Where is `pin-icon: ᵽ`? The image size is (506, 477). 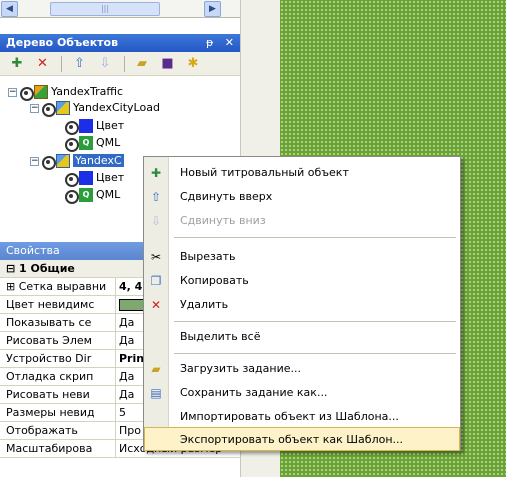 pin-icon: ᵽ is located at coordinates (209, 42).